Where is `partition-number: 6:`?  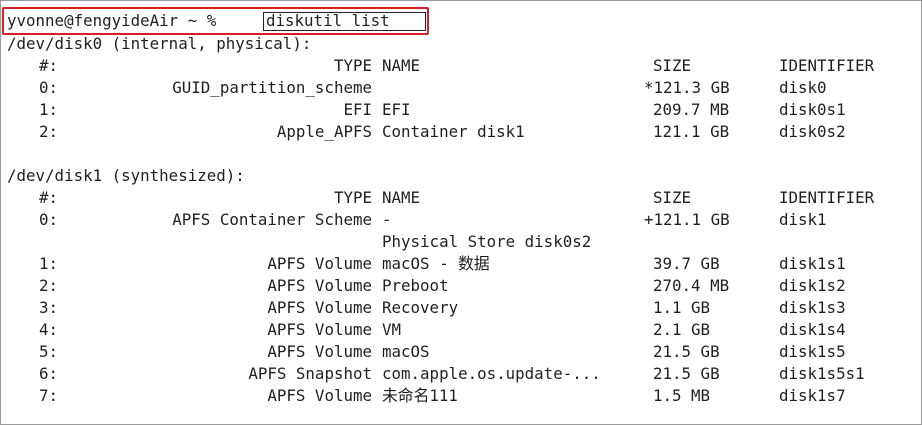 partition-number: 6: is located at coordinates (49, 373).